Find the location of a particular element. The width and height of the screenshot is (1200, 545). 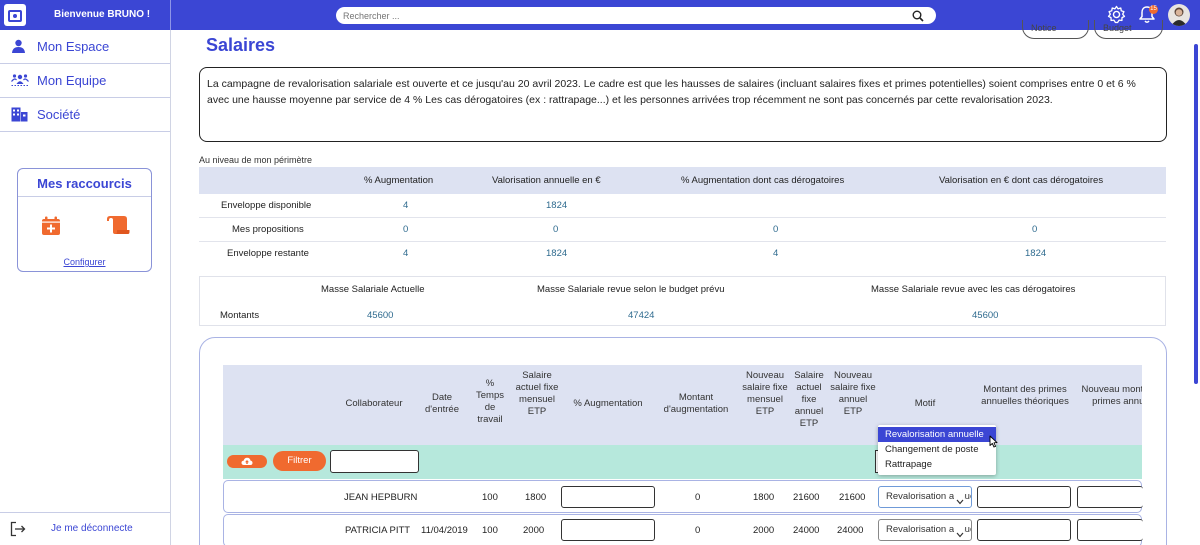

app-logo is located at coordinates (15, 15).